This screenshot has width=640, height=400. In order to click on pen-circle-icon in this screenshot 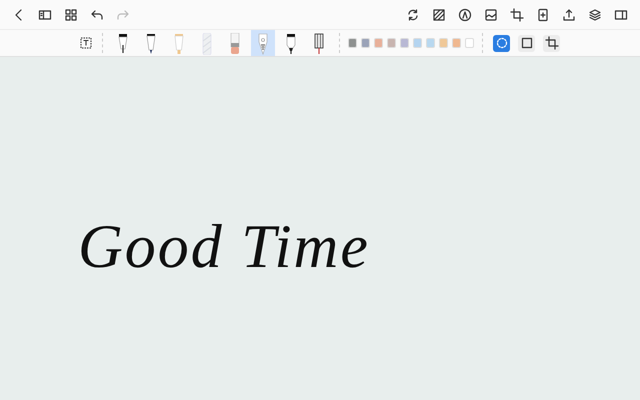, I will do `click(465, 15)`.